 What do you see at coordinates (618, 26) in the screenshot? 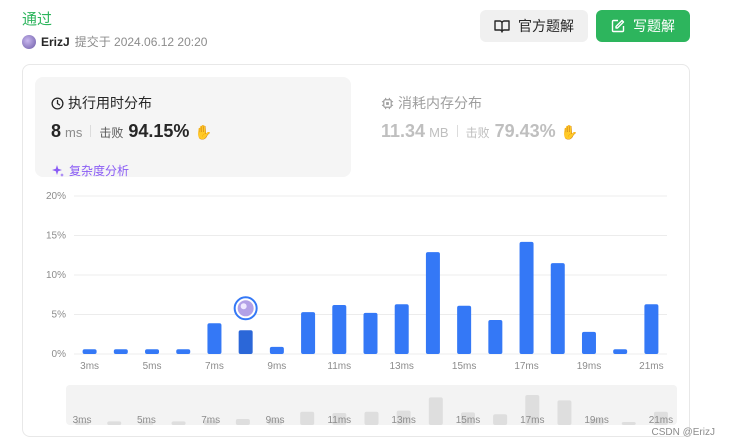
I see `edit-icon` at bounding box center [618, 26].